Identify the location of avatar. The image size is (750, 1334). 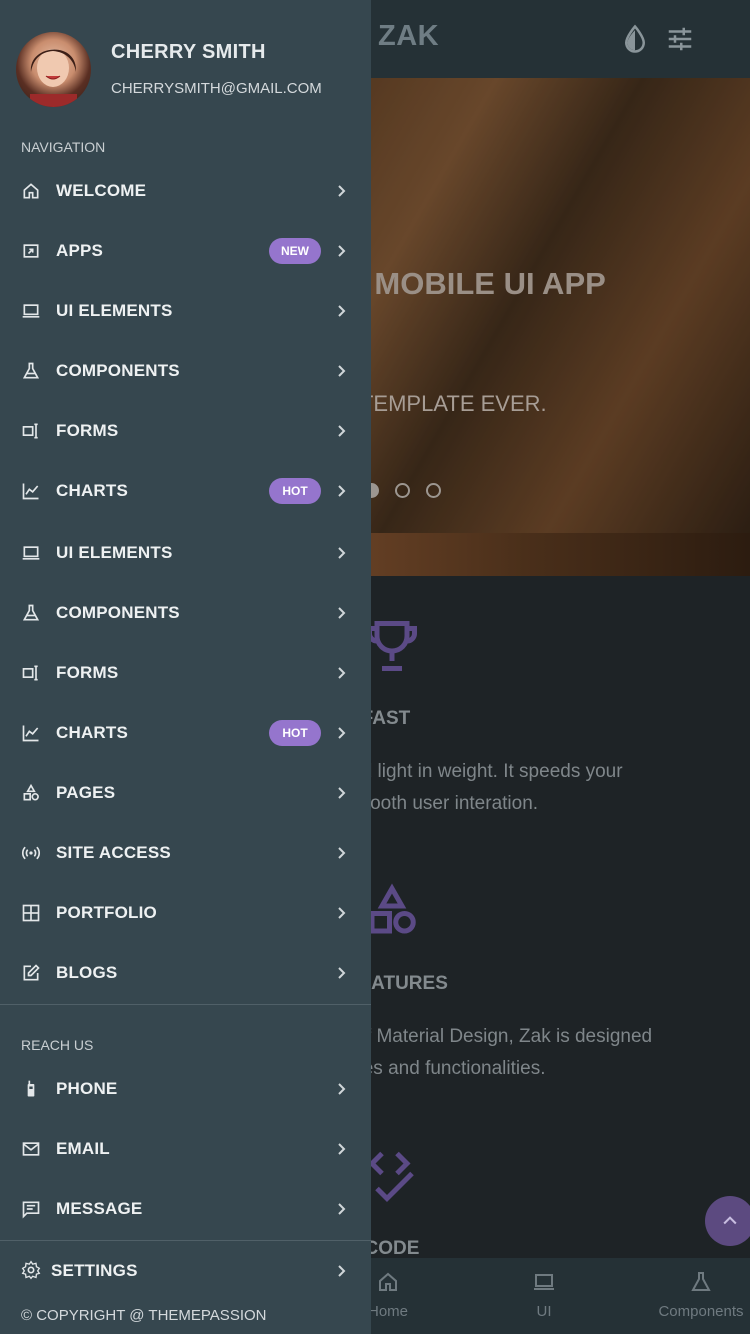
(53, 69).